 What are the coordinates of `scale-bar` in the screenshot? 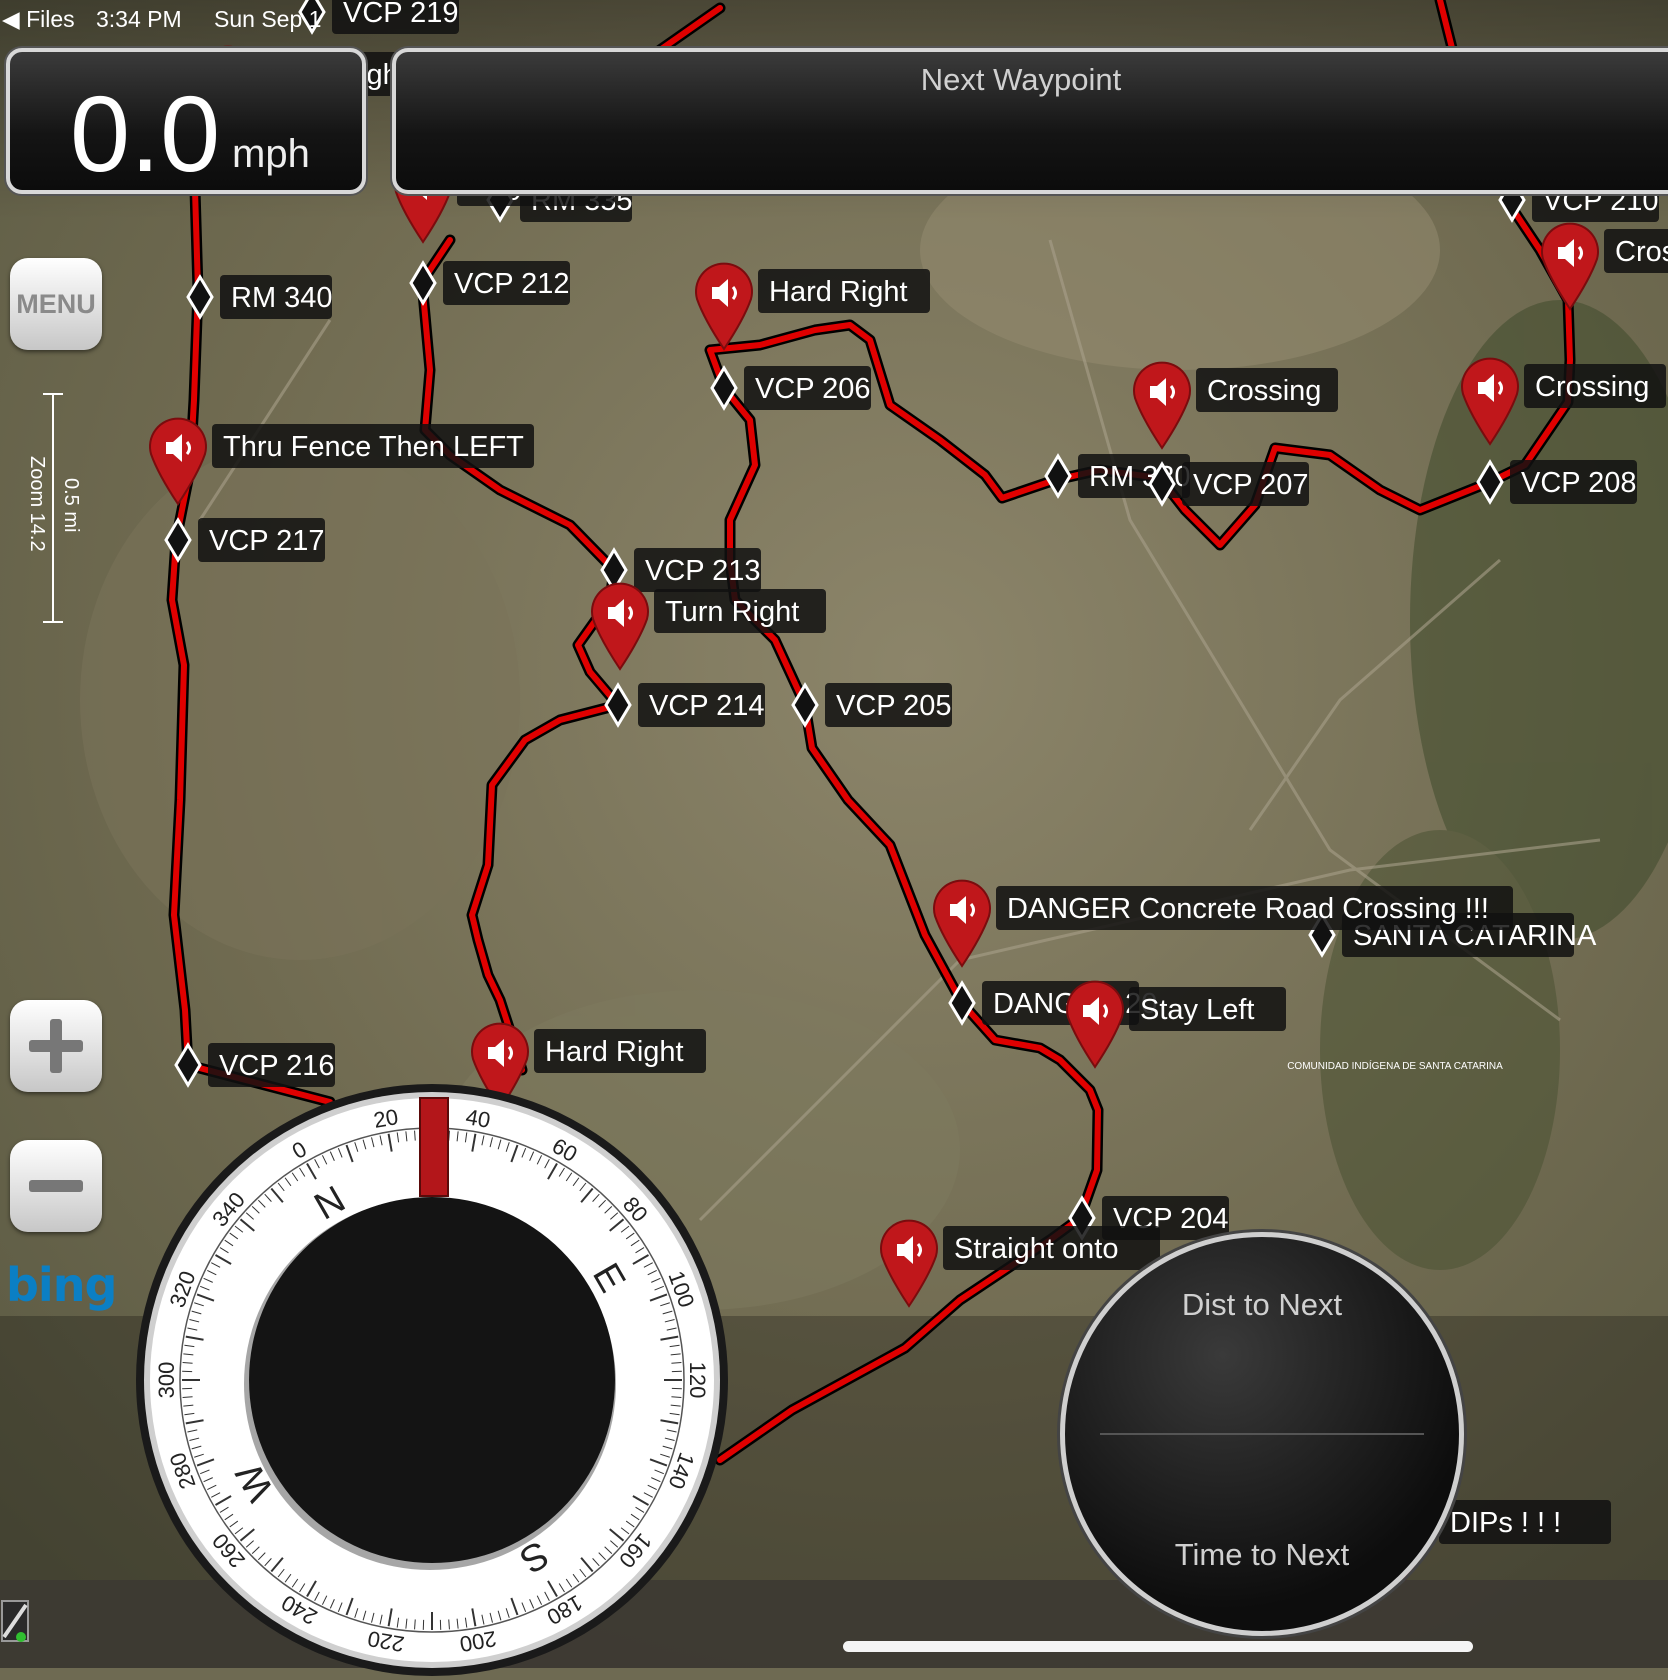 It's located at (53, 508).